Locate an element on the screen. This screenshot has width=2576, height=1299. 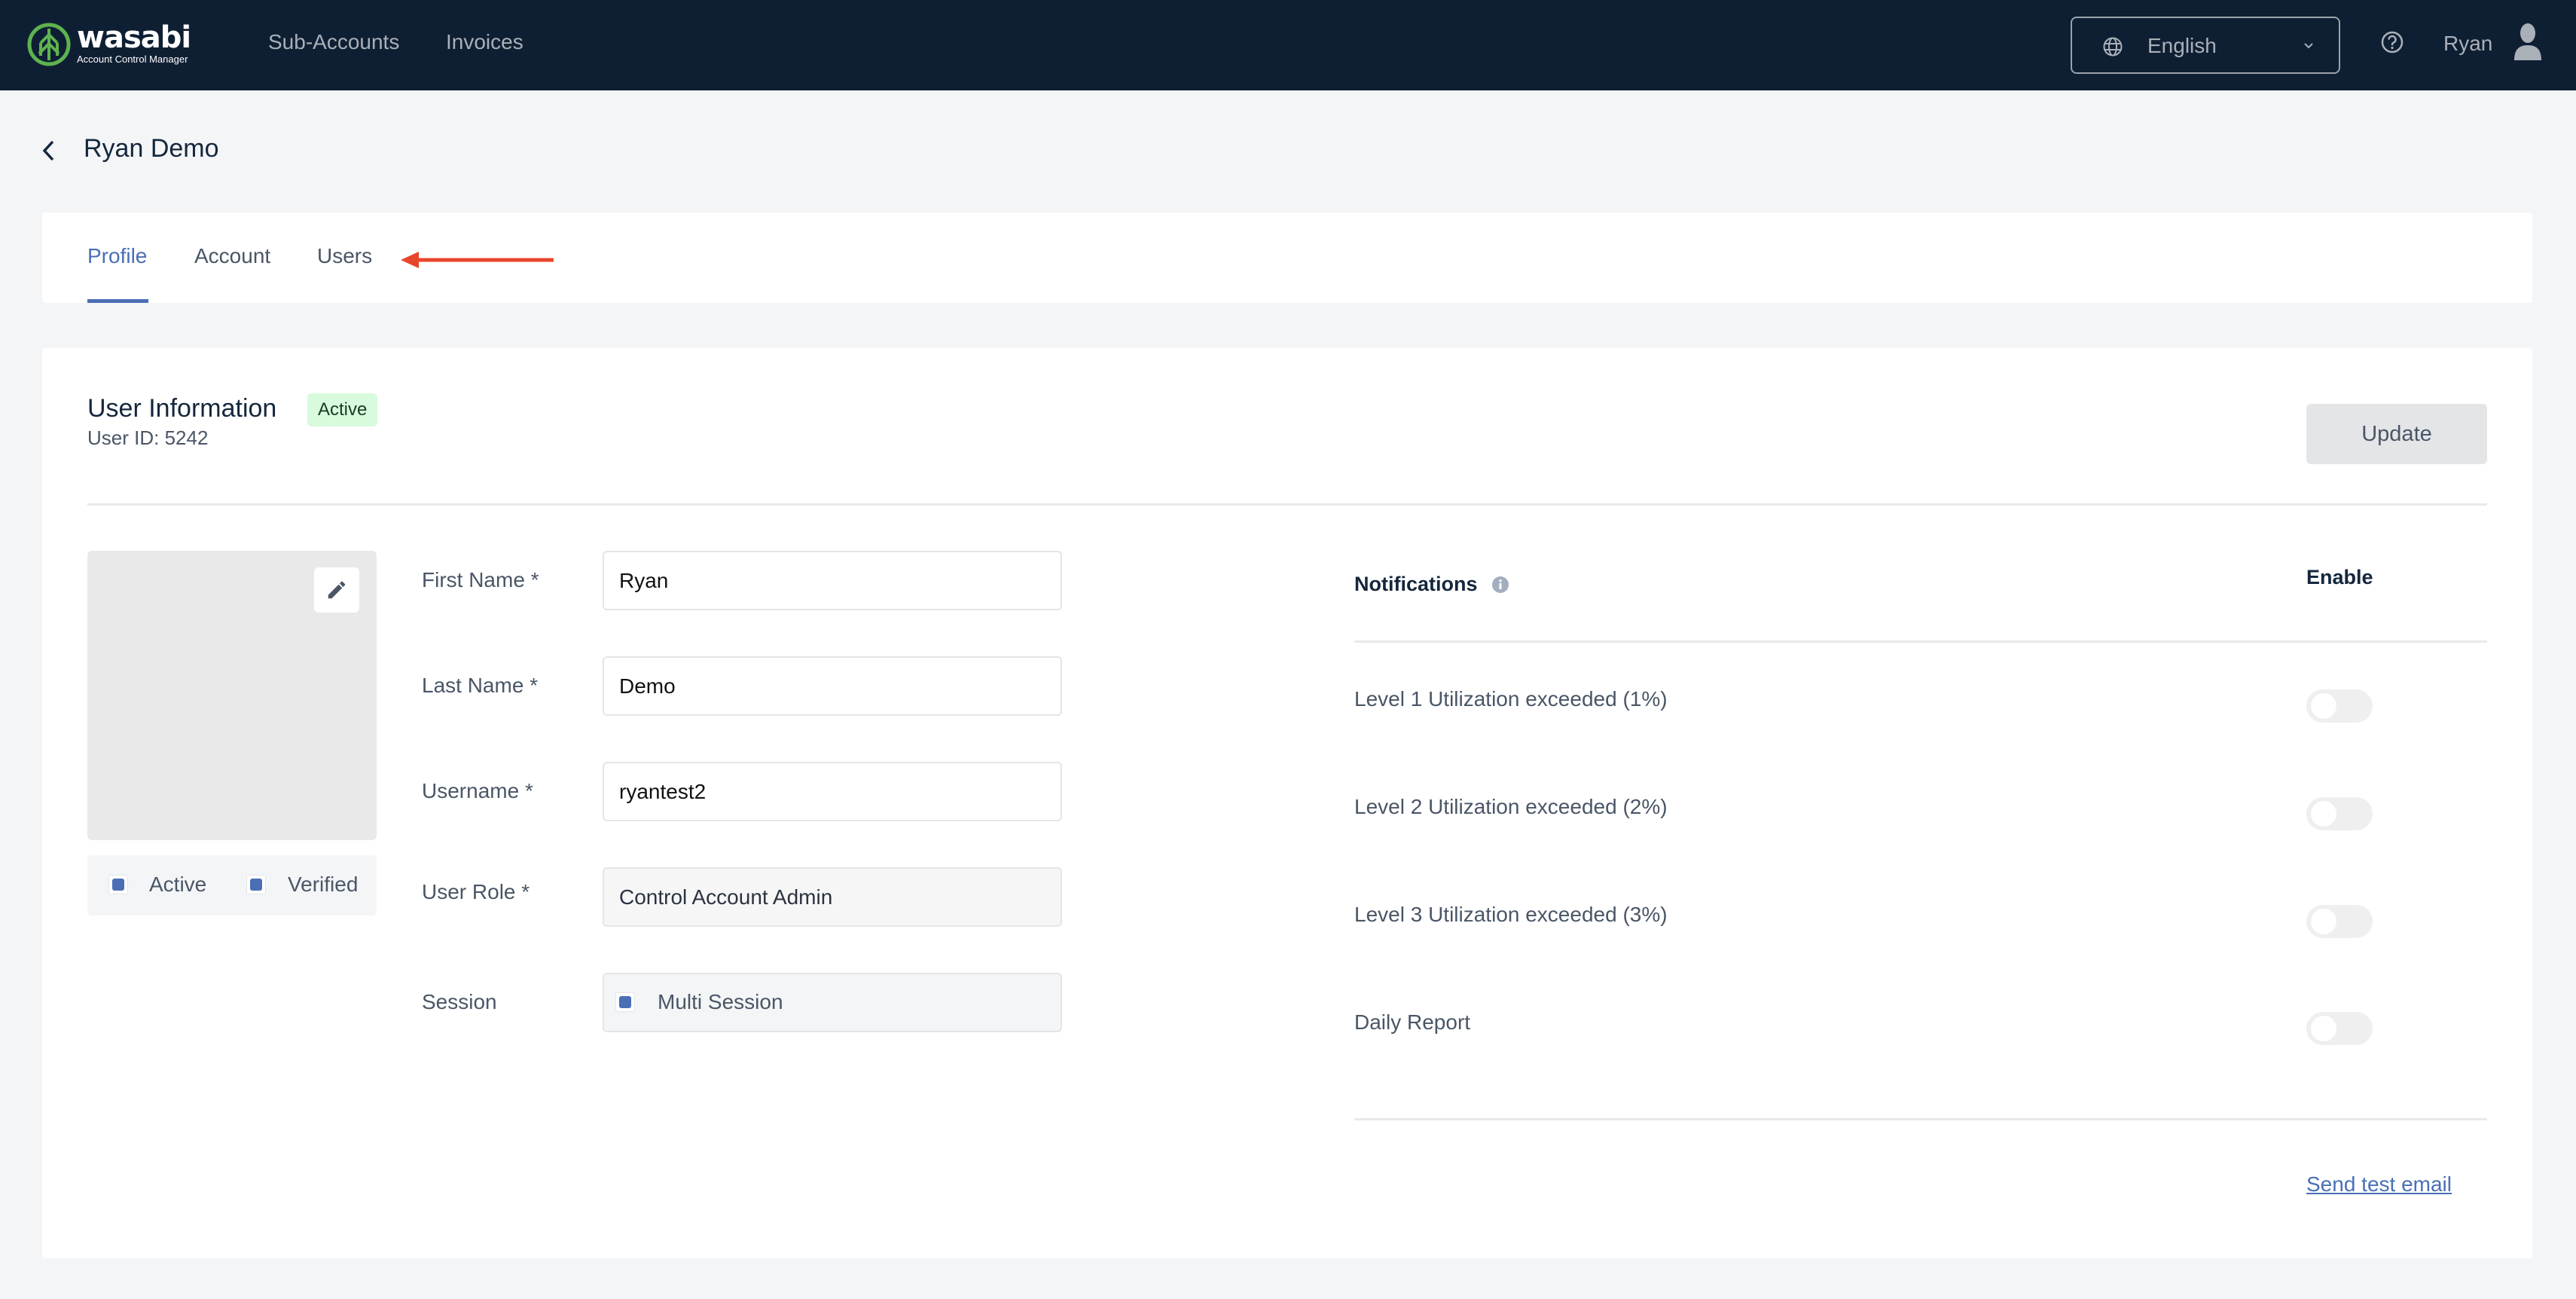
chevron-down-icon is located at coordinates (2309, 46).